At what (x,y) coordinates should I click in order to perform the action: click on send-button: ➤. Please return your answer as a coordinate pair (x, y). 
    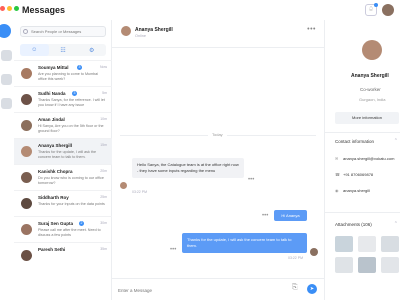
    Looking at the image, I should click on (312, 289).